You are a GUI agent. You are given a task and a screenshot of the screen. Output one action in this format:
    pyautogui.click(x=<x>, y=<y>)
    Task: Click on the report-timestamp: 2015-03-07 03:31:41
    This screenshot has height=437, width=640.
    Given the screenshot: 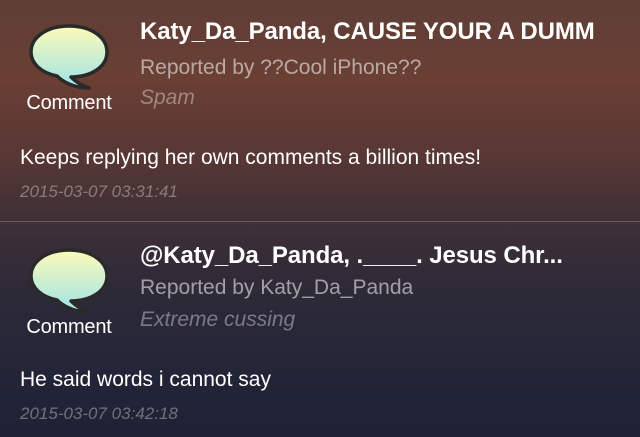 What is the action you would take?
    pyautogui.click(x=99, y=191)
    